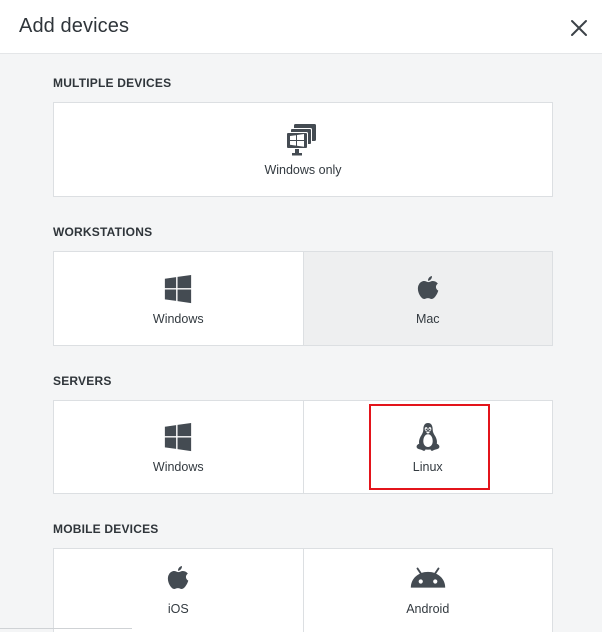 This screenshot has width=602, height=632. I want to click on mobile-devices-card: iOS Android, so click(303, 590).